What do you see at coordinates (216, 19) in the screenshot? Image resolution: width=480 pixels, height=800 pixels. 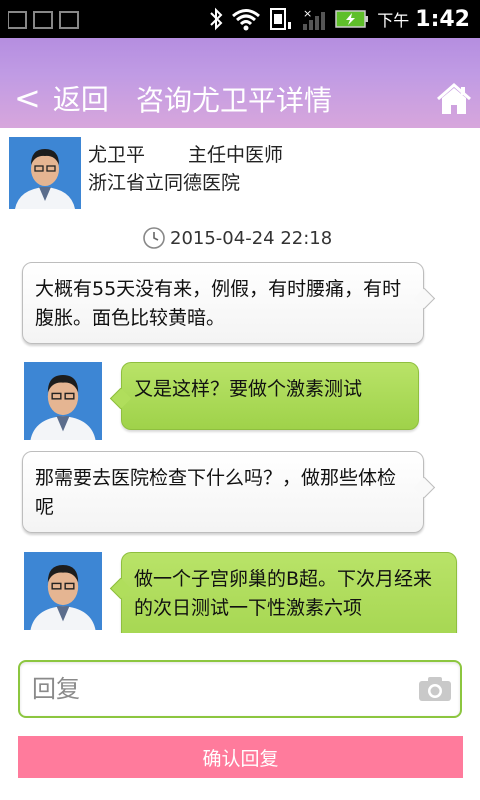 I see `bluetooth-icon` at bounding box center [216, 19].